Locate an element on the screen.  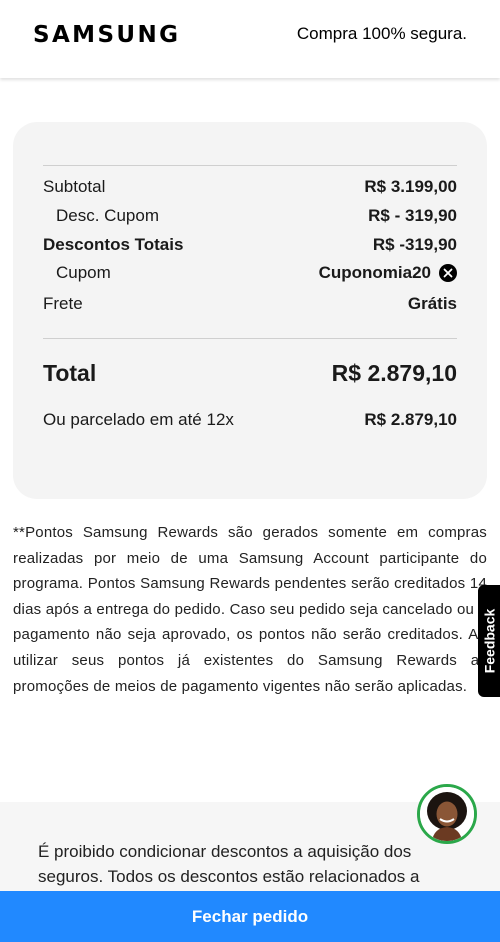
coupon-label: Cupom is located at coordinates (83, 272).